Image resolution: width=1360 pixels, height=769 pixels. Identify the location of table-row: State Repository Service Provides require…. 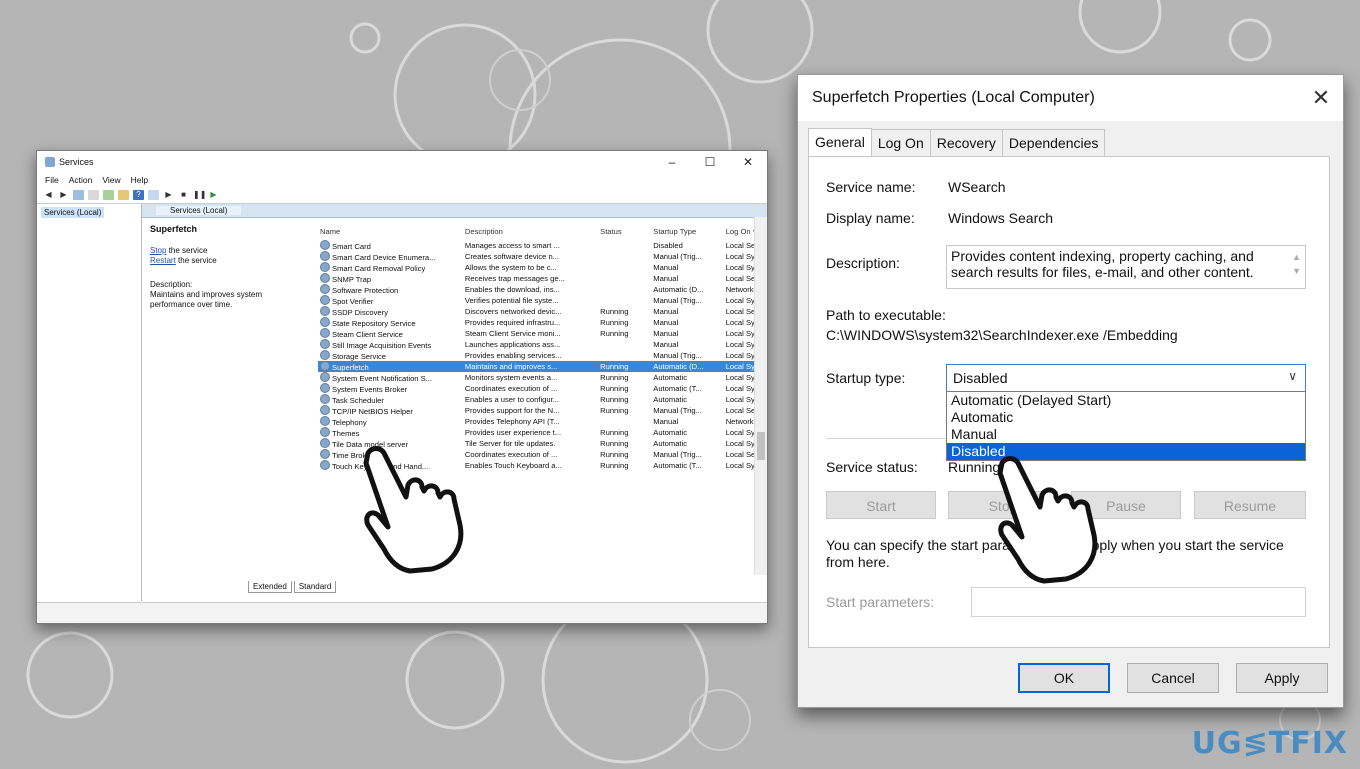
(542, 322).